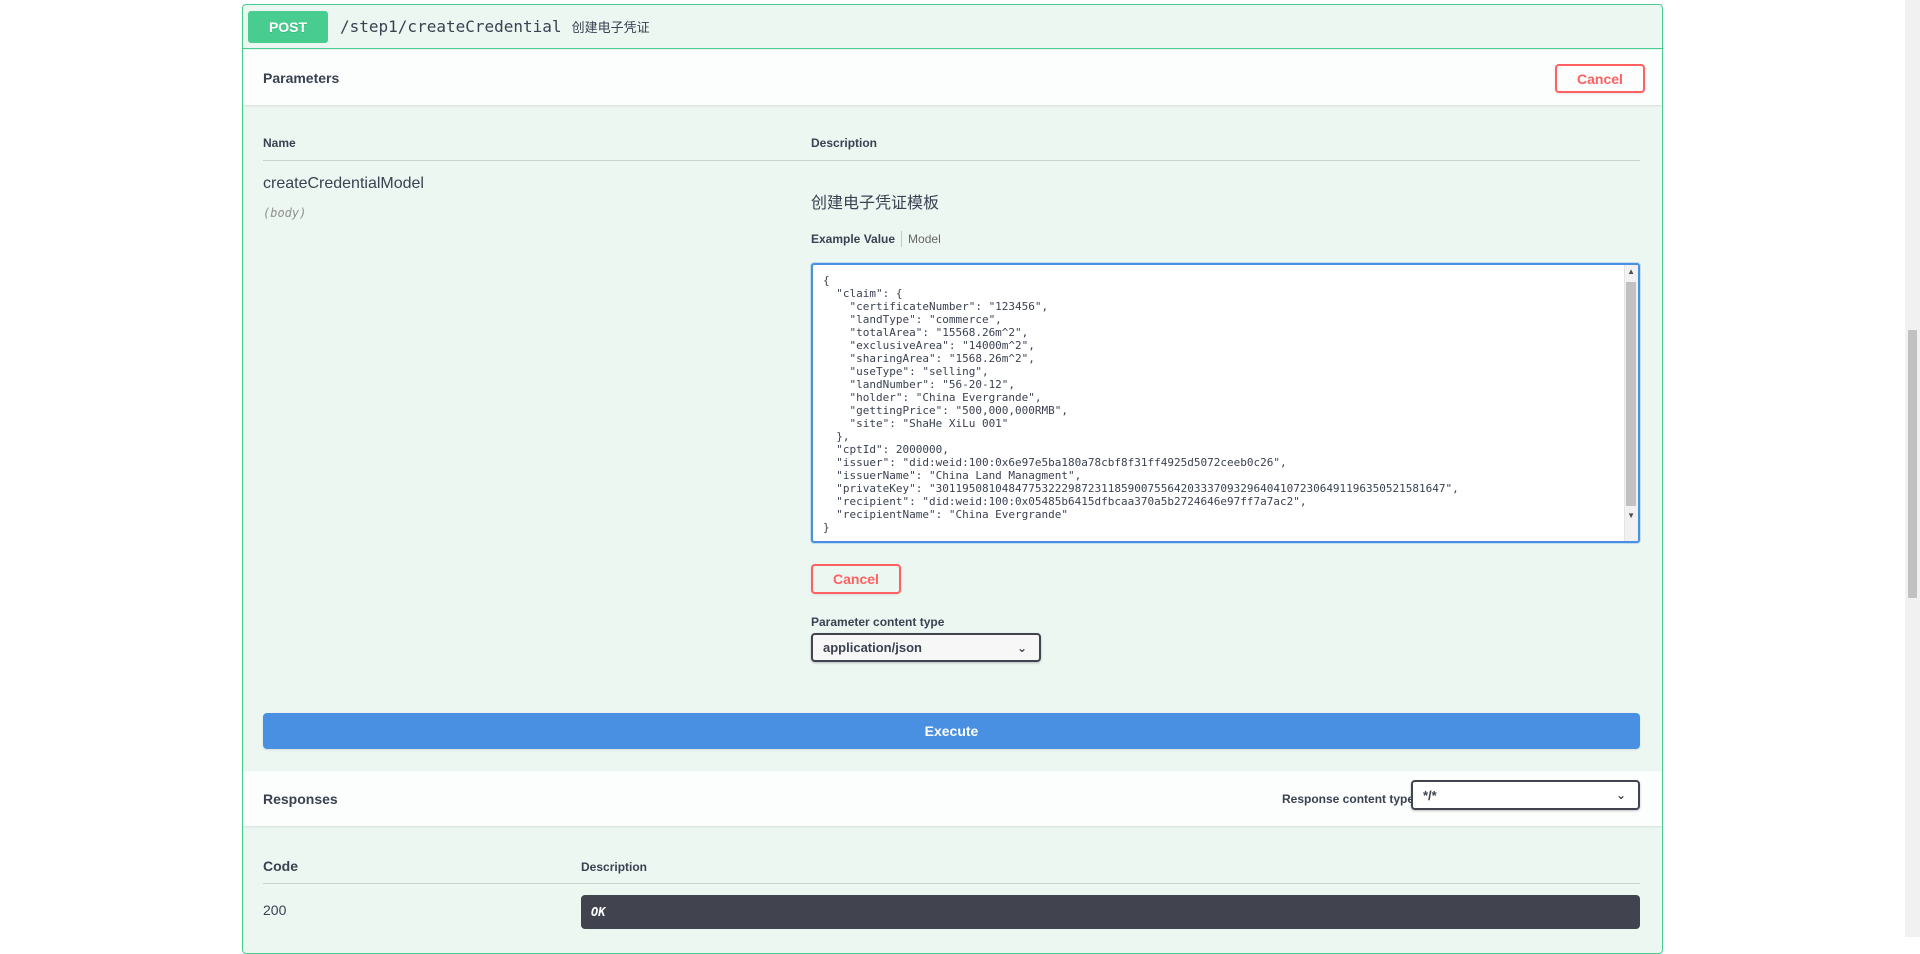 The width and height of the screenshot is (1920, 954). What do you see at coordinates (1430, 795) in the screenshot?
I see `response-content-type-value: */*` at bounding box center [1430, 795].